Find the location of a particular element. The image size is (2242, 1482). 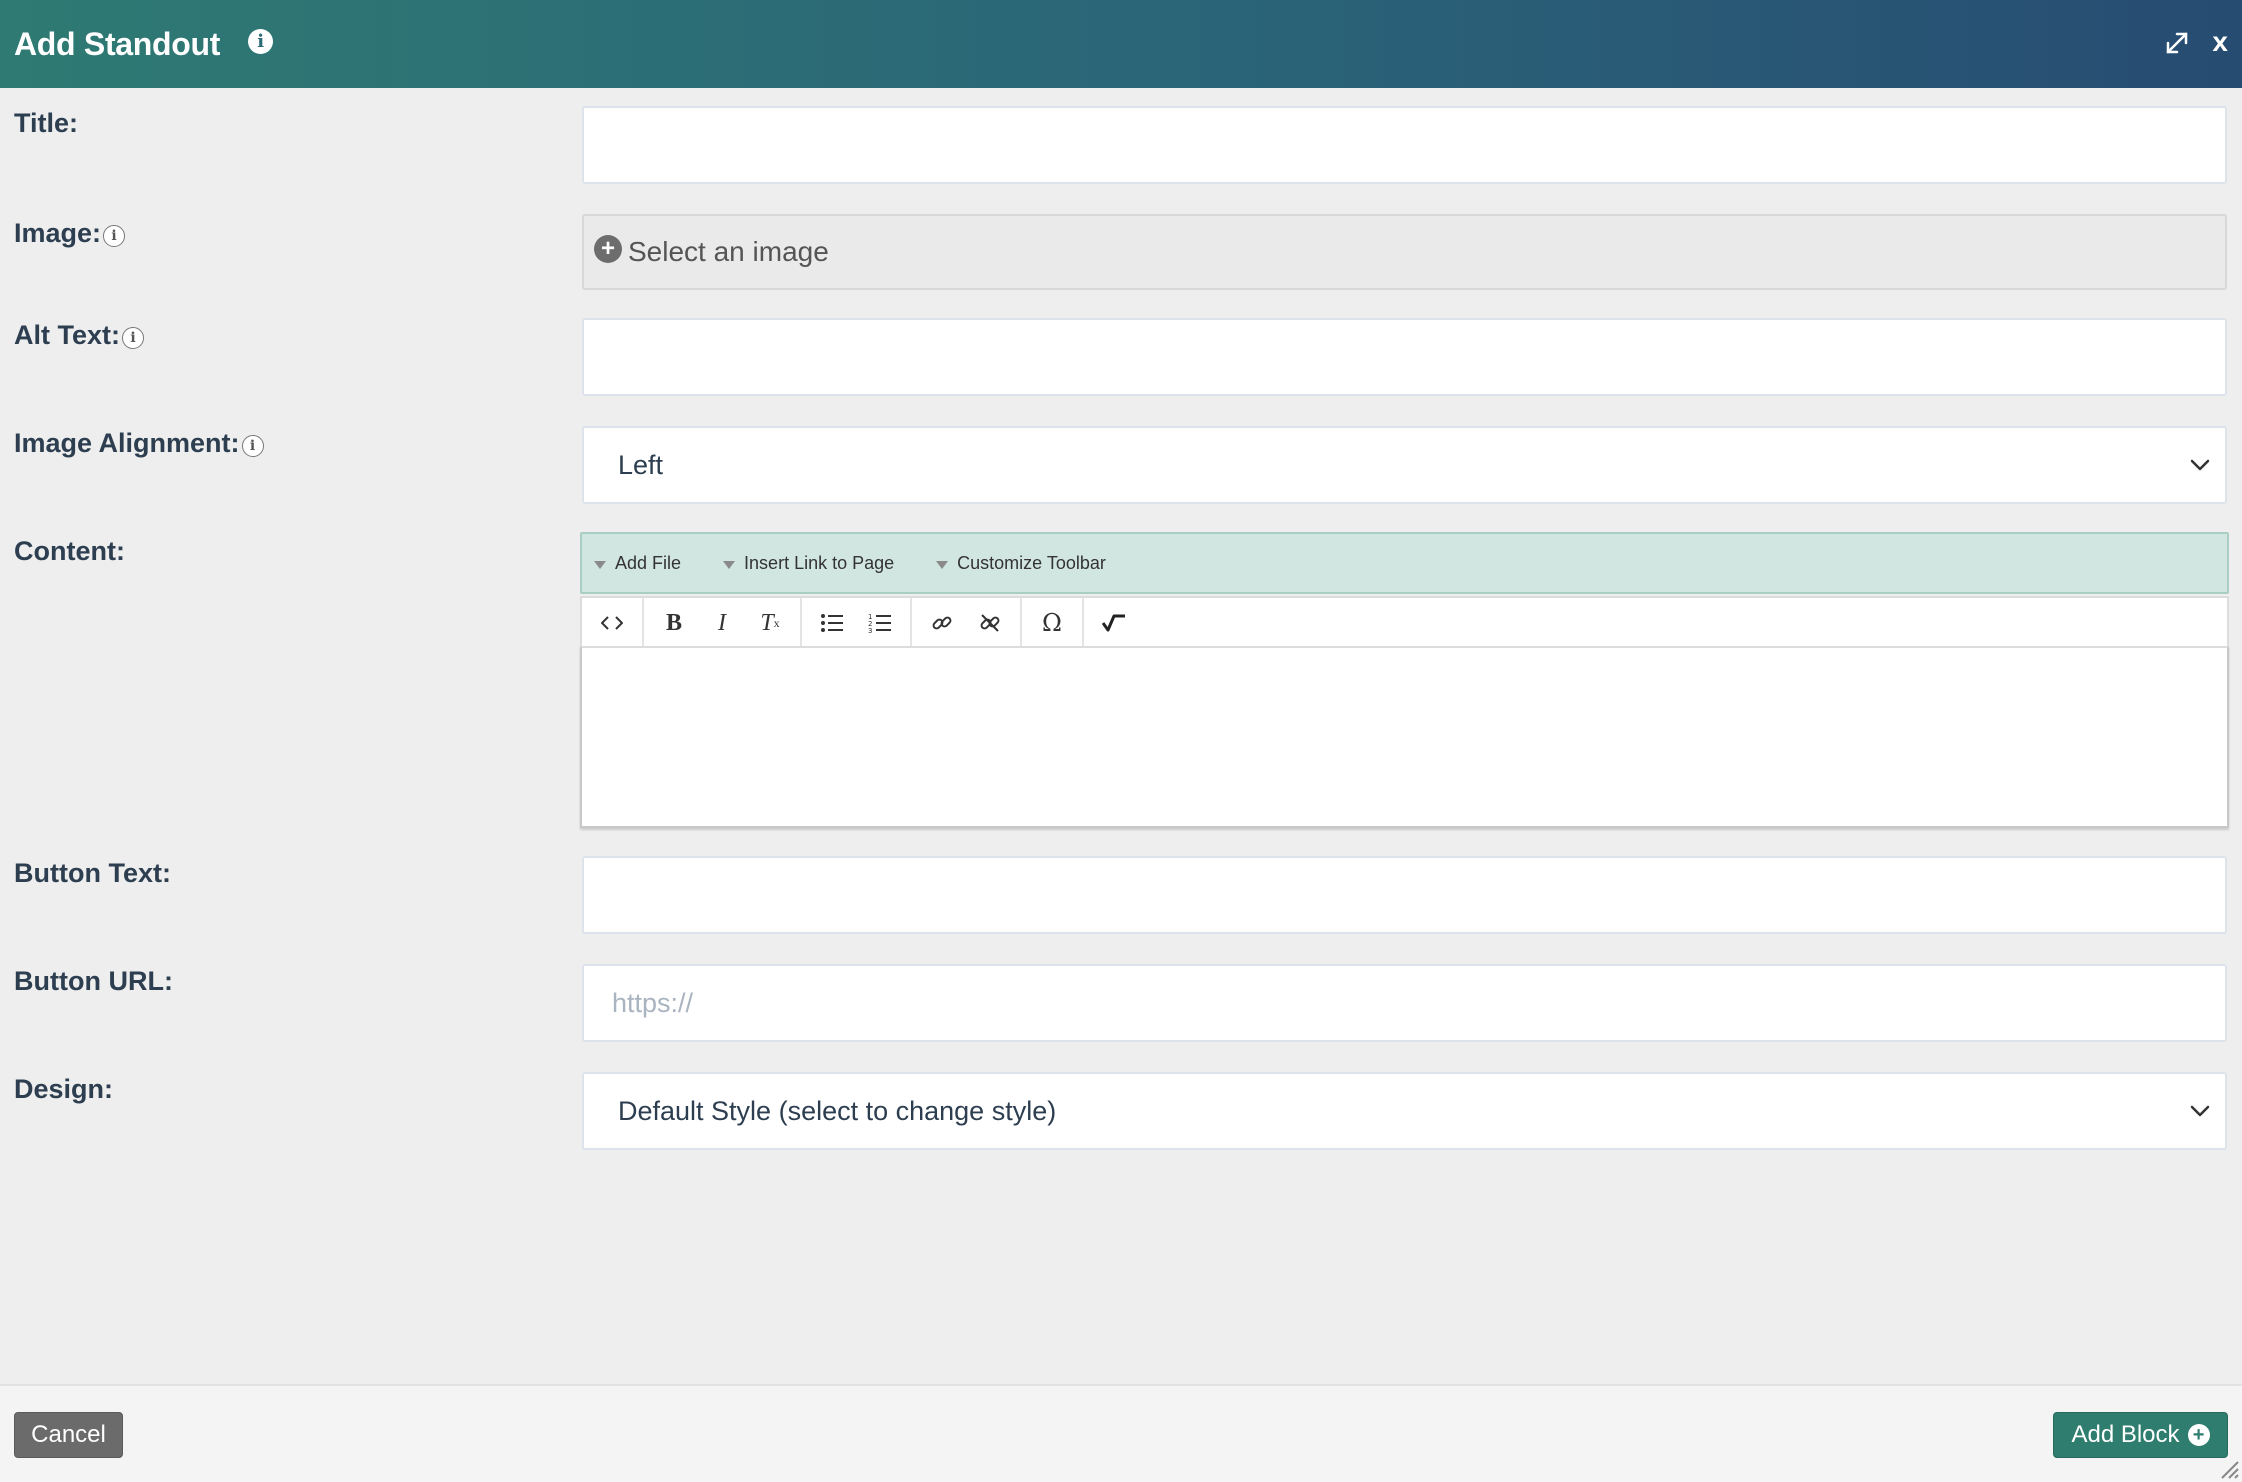

editor-toolbar: B I Tx 123 Ω is located at coordinates (1404, 622).